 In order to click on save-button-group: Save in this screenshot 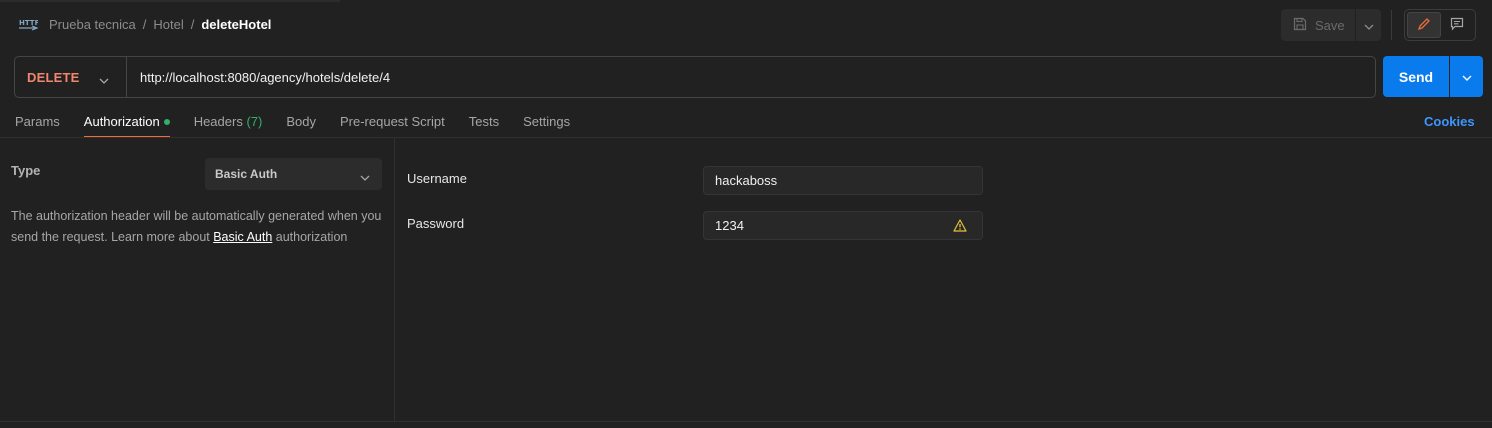, I will do `click(1331, 25)`.